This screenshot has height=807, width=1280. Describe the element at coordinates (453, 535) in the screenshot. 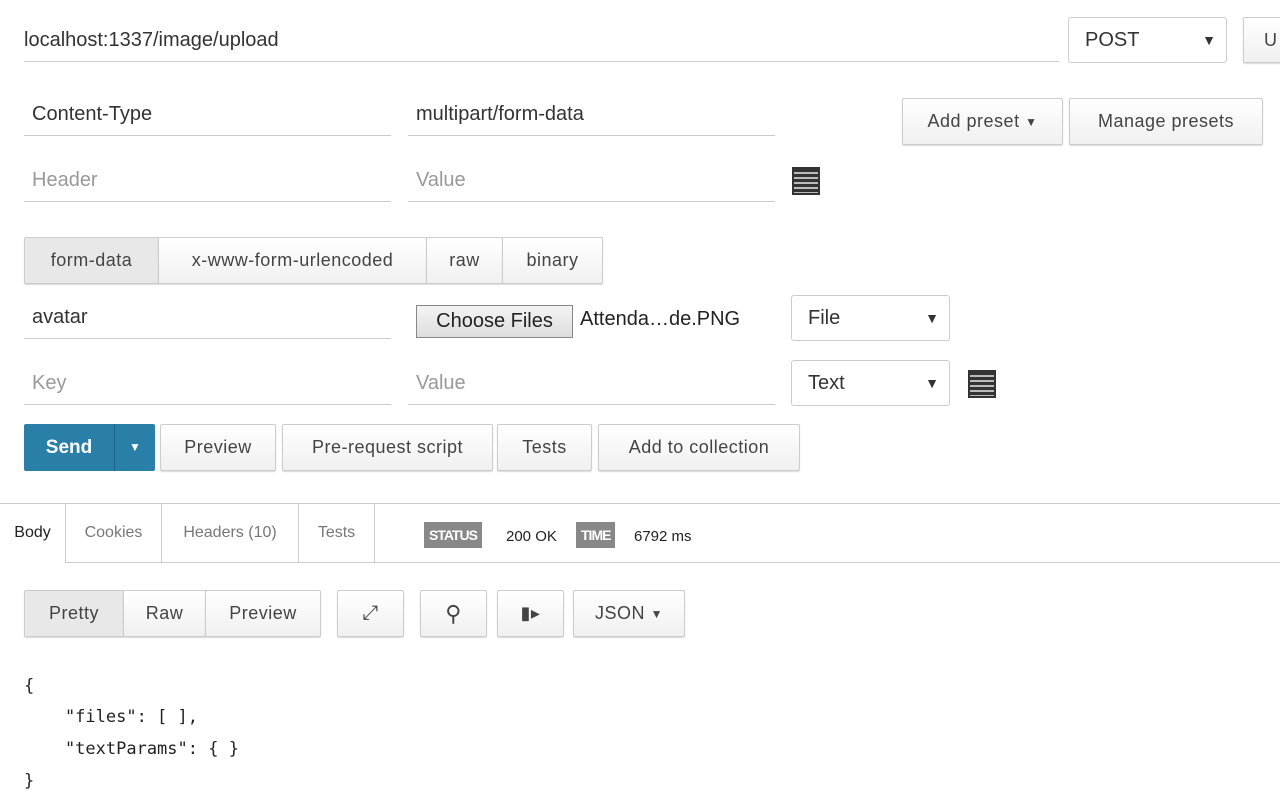

I see `status-badge: STATUS` at that location.